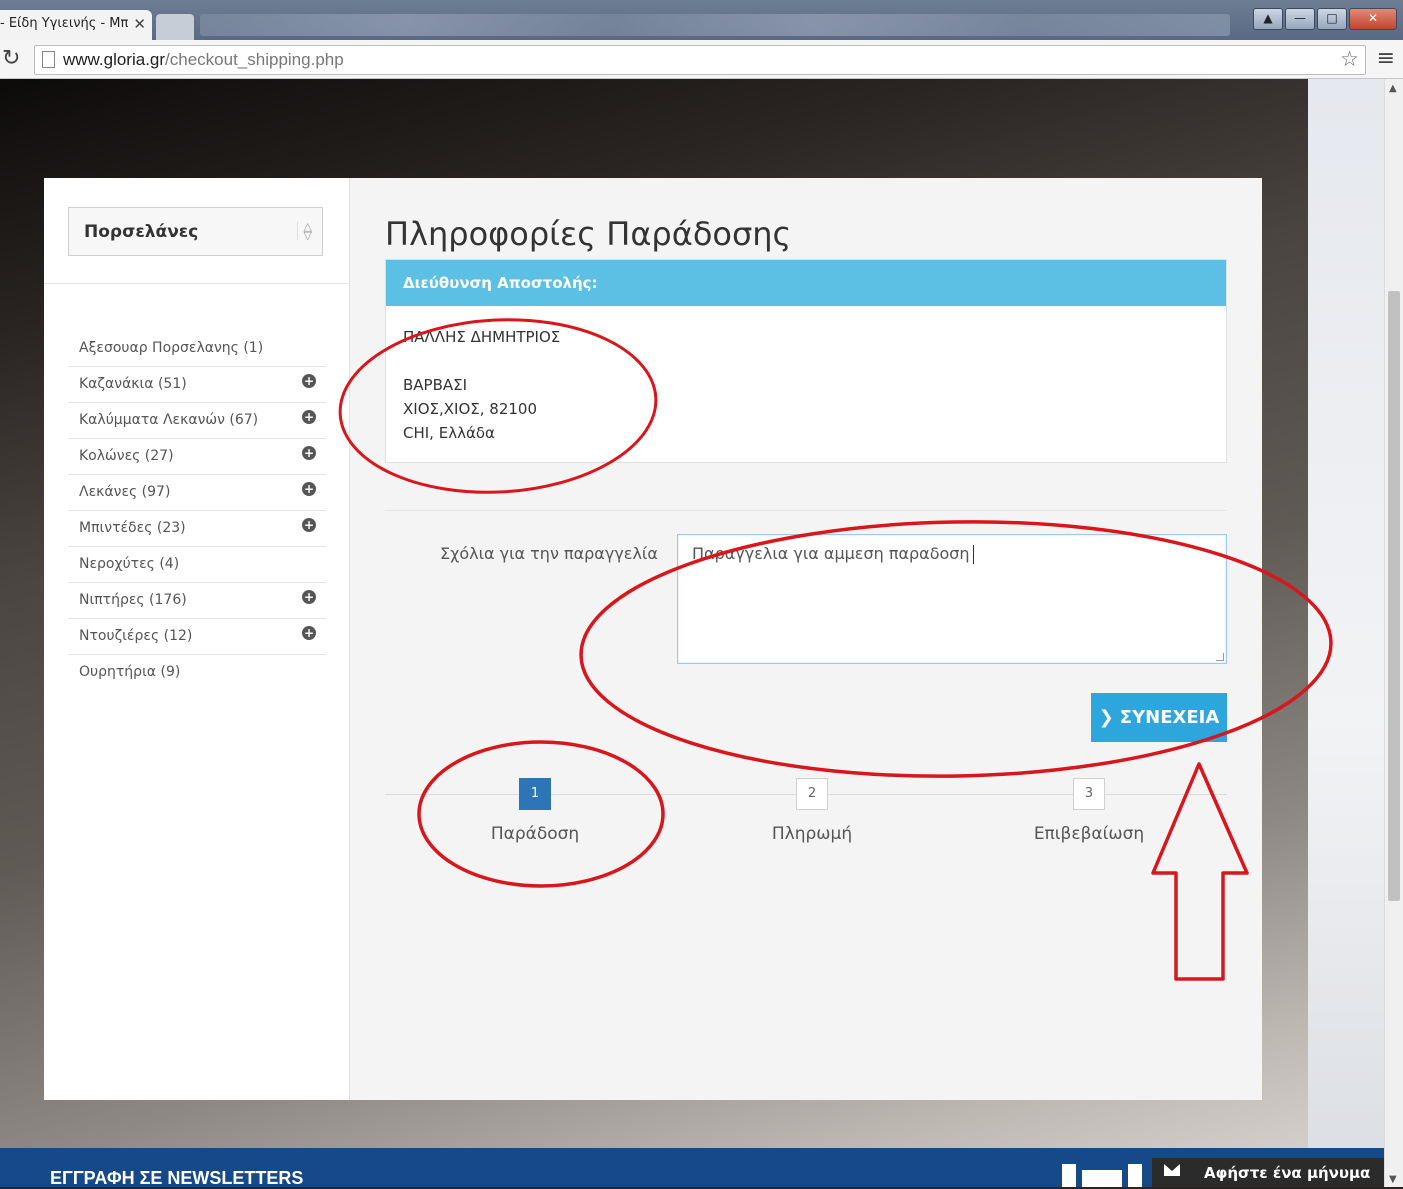  I want to click on sidebar-divider, so click(196, 283).